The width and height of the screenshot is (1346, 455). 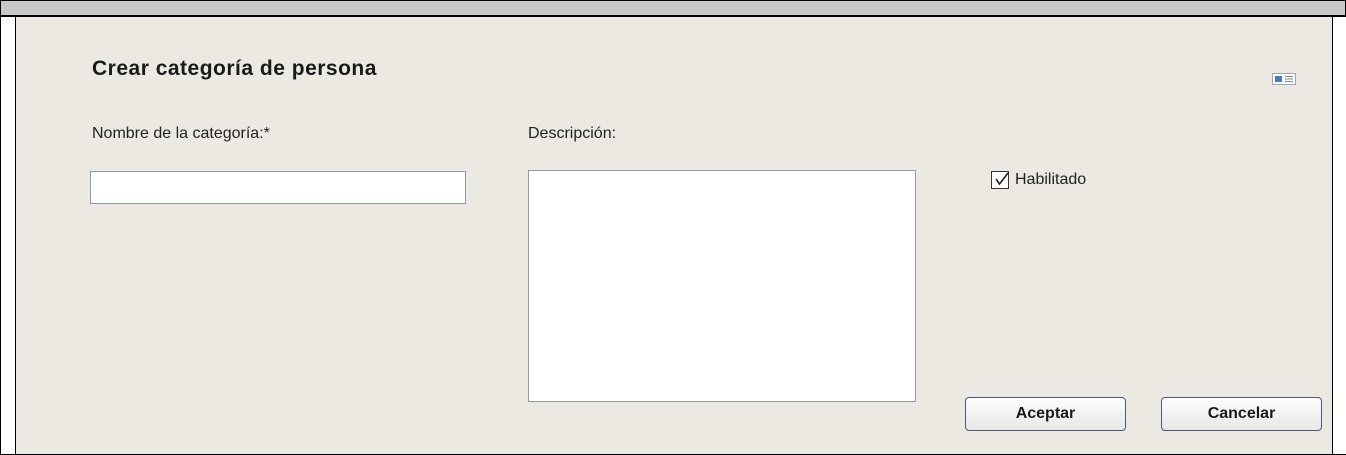 What do you see at coordinates (1045, 414) in the screenshot?
I see `accept-button: Aceptar` at bounding box center [1045, 414].